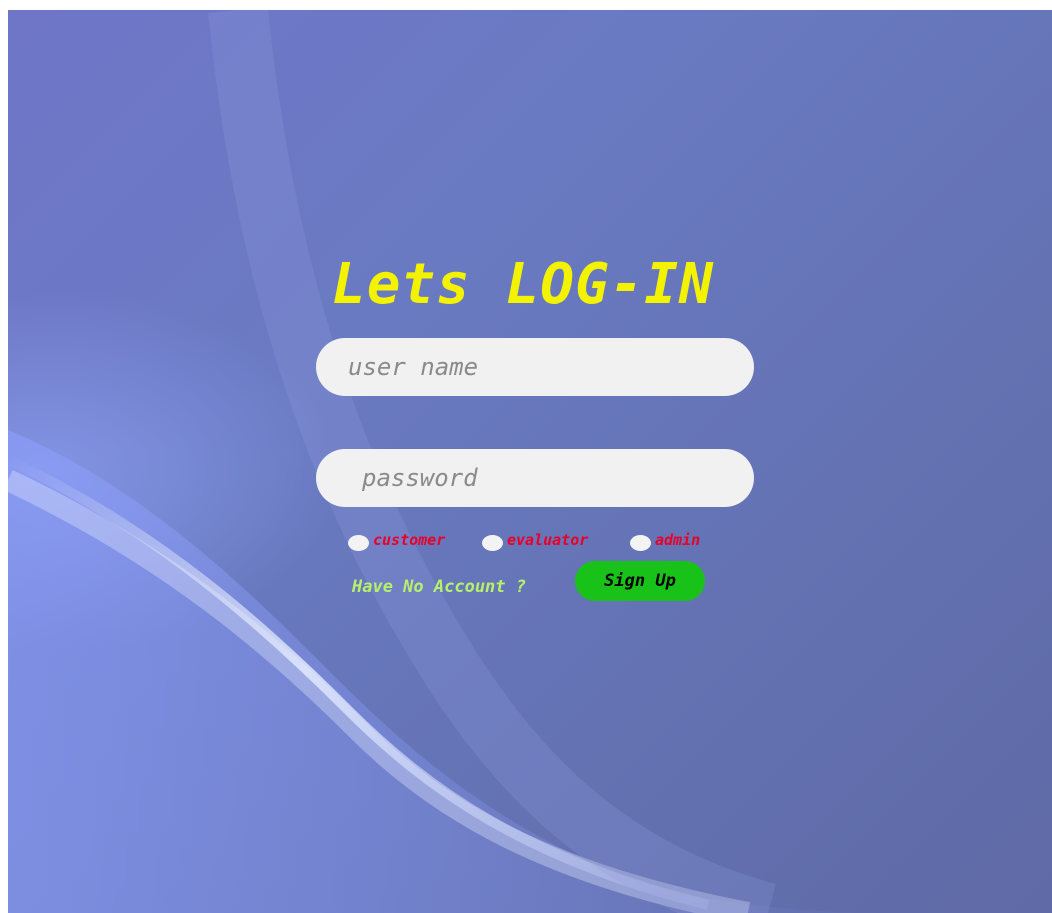  What do you see at coordinates (523, 284) in the screenshot?
I see `page-title: Lets LOG-IN` at bounding box center [523, 284].